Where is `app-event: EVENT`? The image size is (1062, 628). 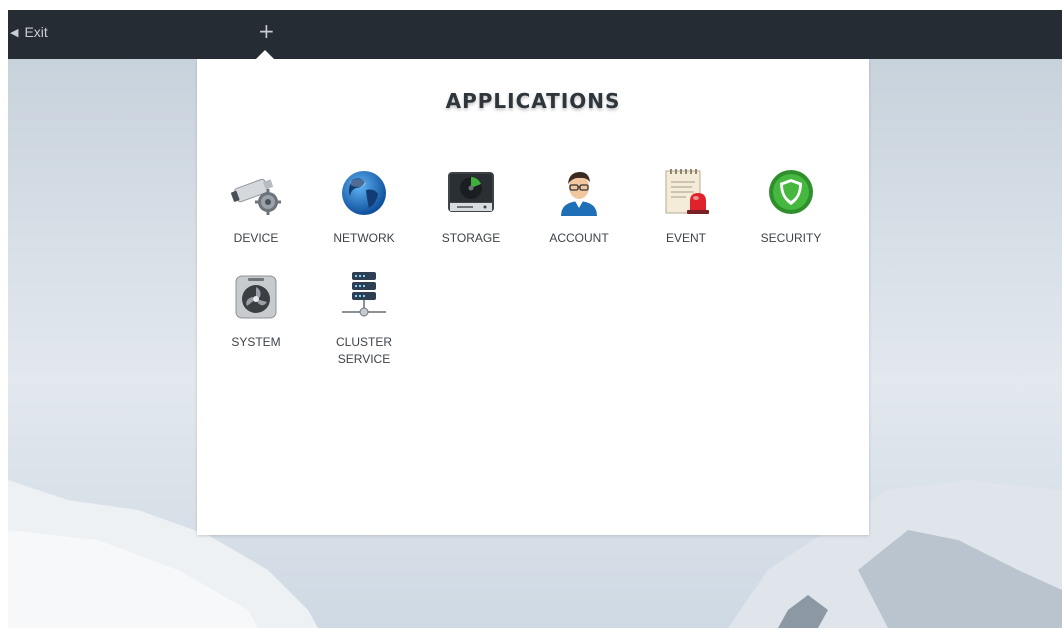 app-event: EVENT is located at coordinates (686, 206).